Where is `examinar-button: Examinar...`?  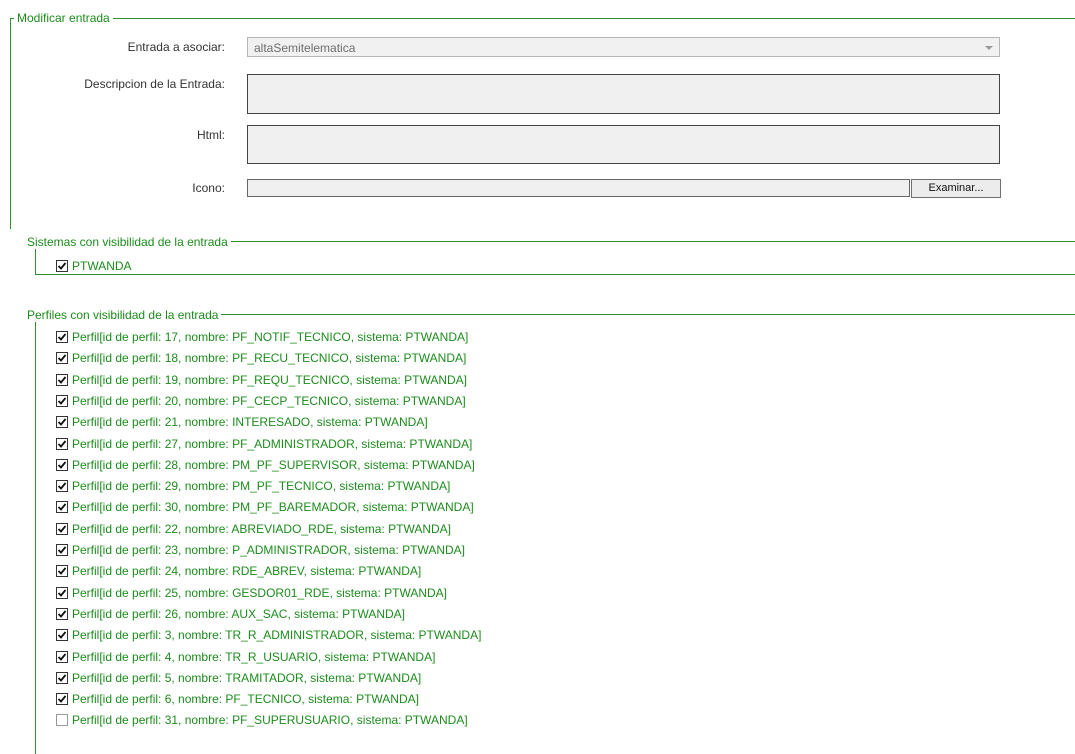 examinar-button: Examinar... is located at coordinates (956, 188).